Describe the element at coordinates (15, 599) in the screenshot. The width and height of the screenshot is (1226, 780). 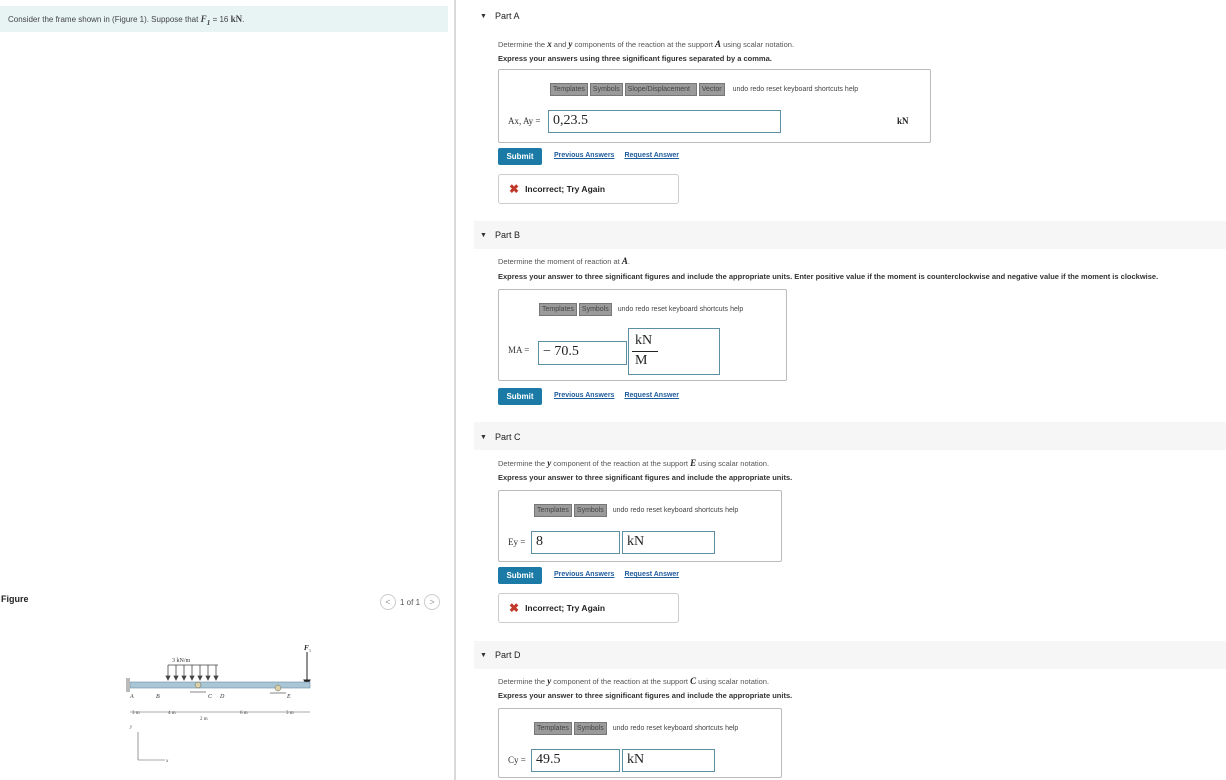
I see `figure-label: Figure` at that location.